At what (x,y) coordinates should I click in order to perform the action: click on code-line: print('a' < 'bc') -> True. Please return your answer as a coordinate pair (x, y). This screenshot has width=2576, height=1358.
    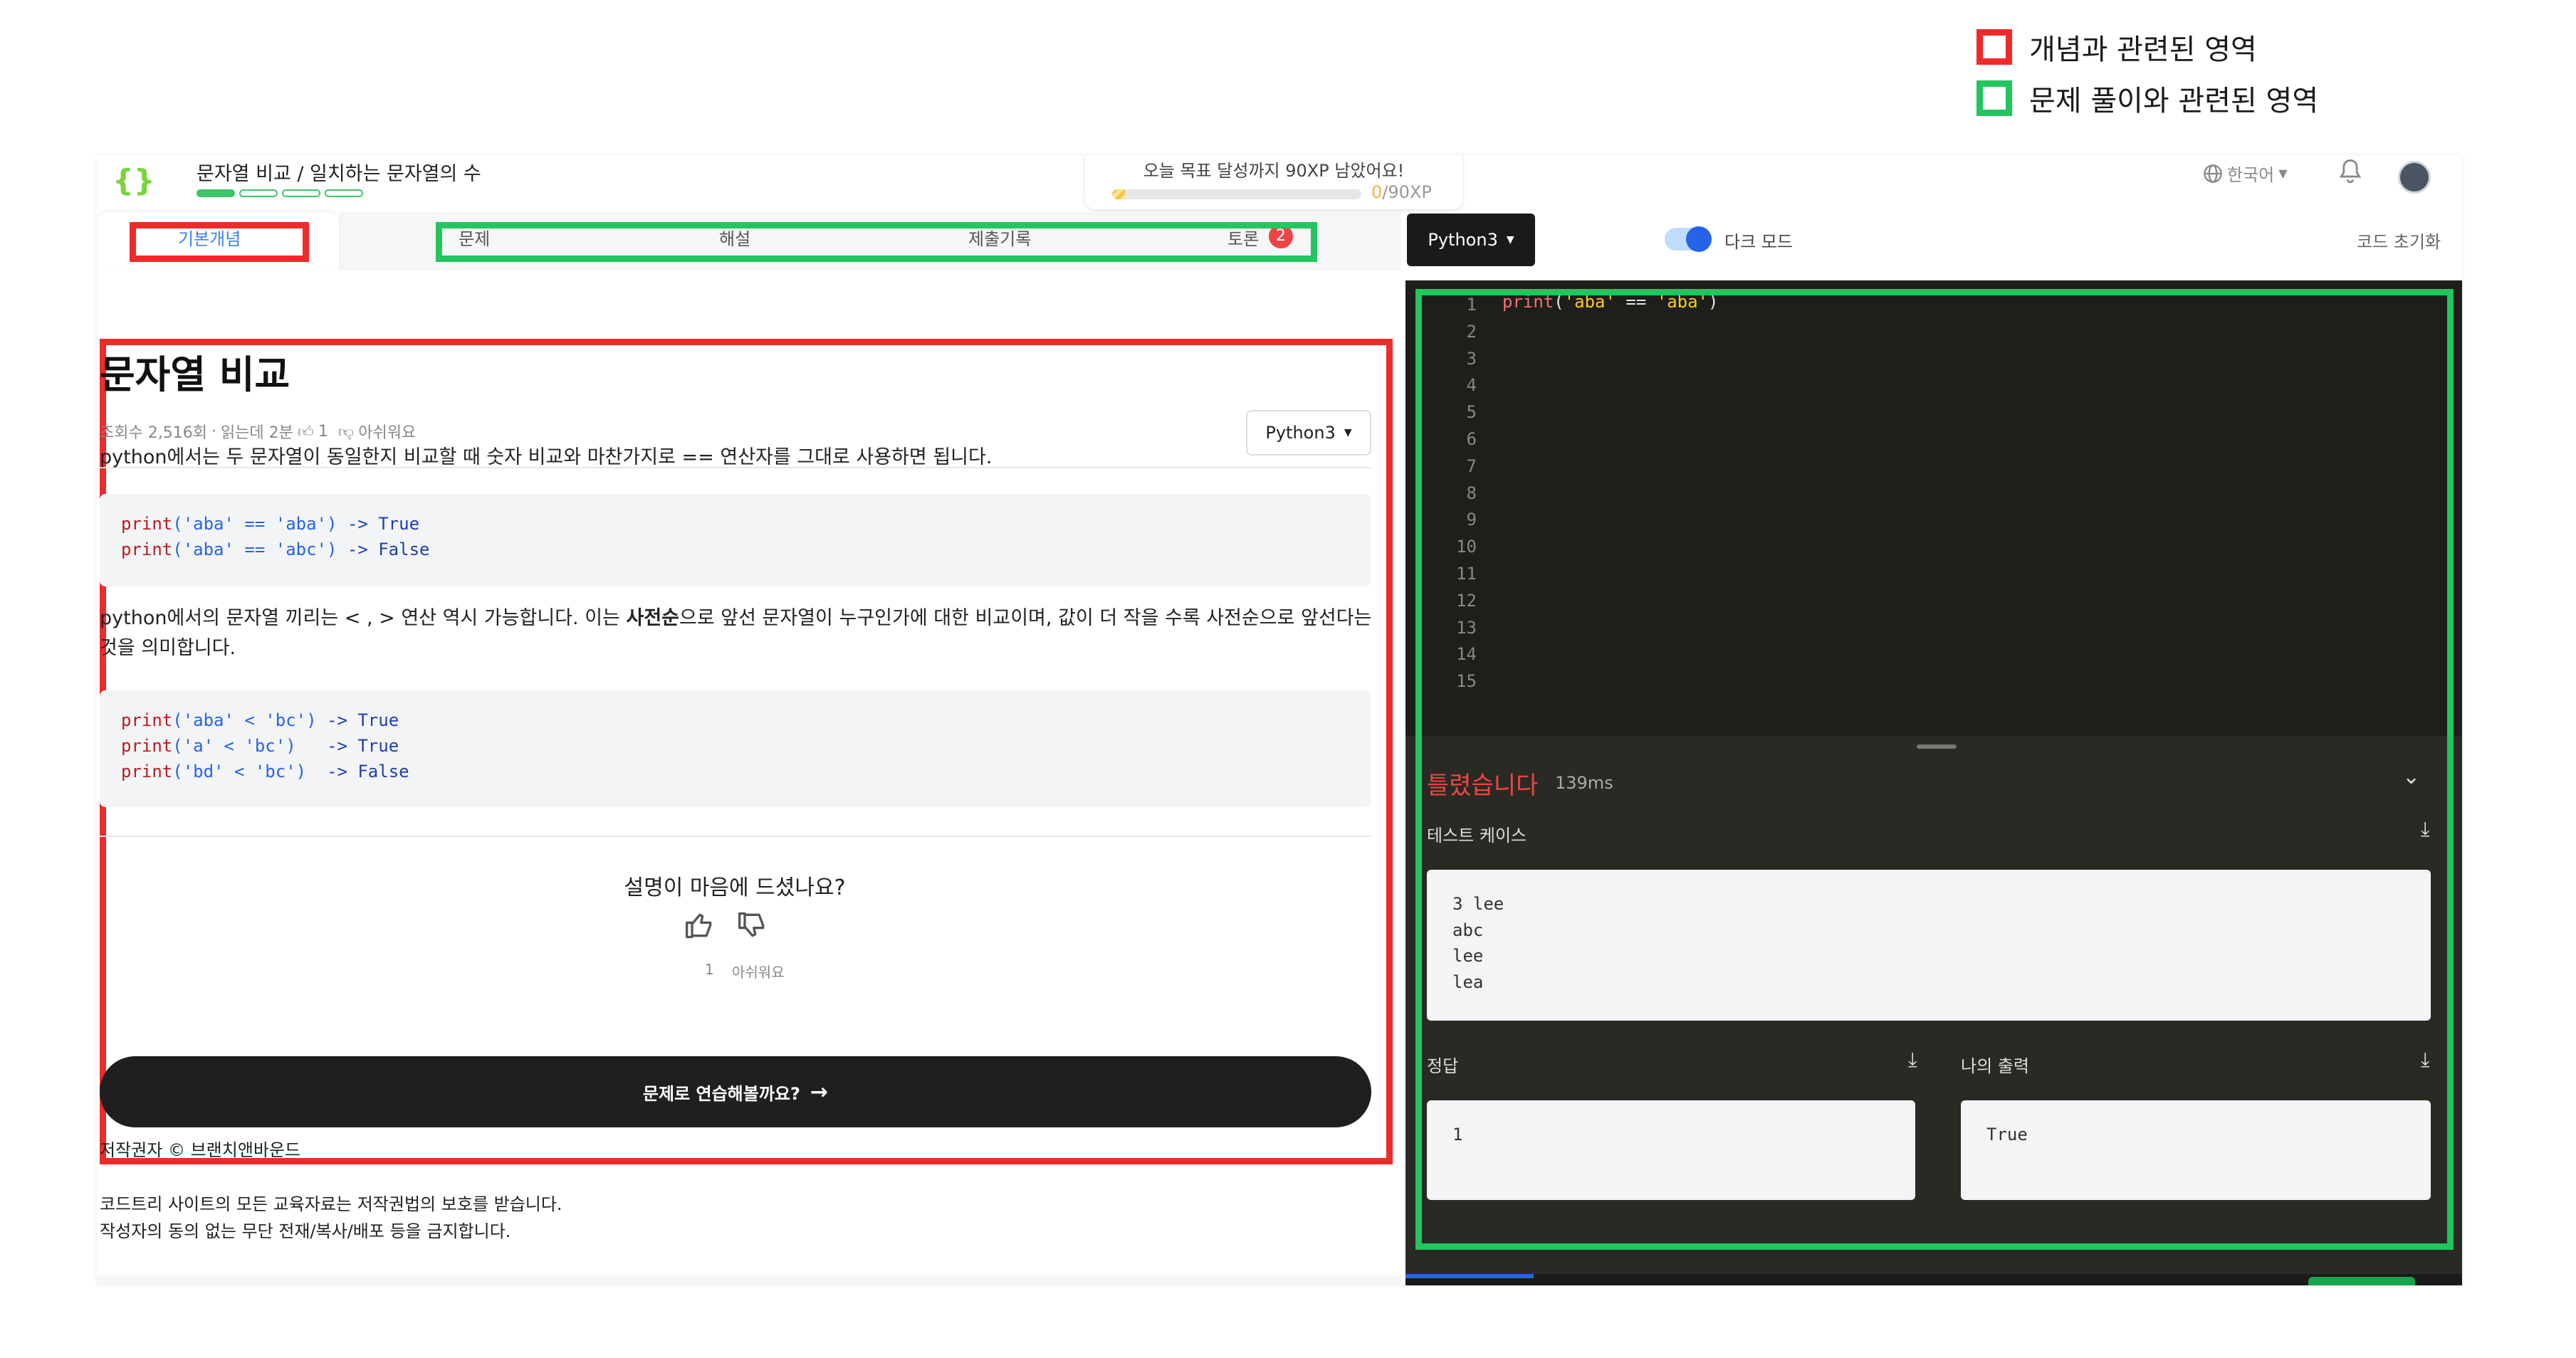
    Looking at the image, I should click on (746, 746).